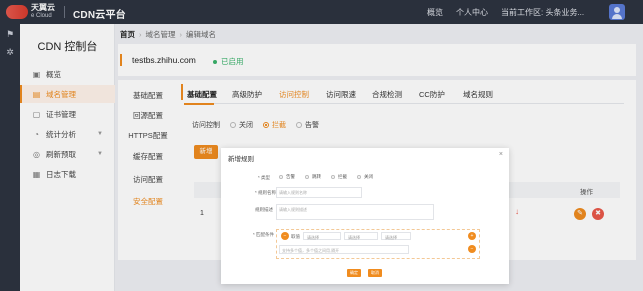 Image resolution: width=643 pixels, height=291 pixels. I want to click on condition-toggle-icon: −, so click(285, 236).